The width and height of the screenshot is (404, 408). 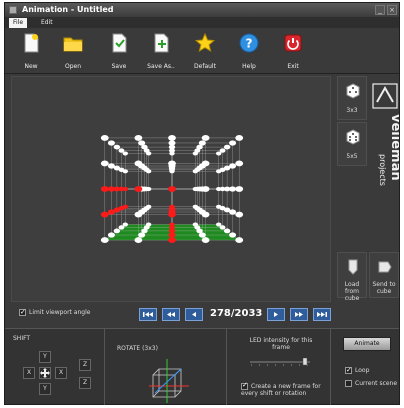 What do you see at coordinates (299, 314) in the screenshot?
I see `fast-forward-button` at bounding box center [299, 314].